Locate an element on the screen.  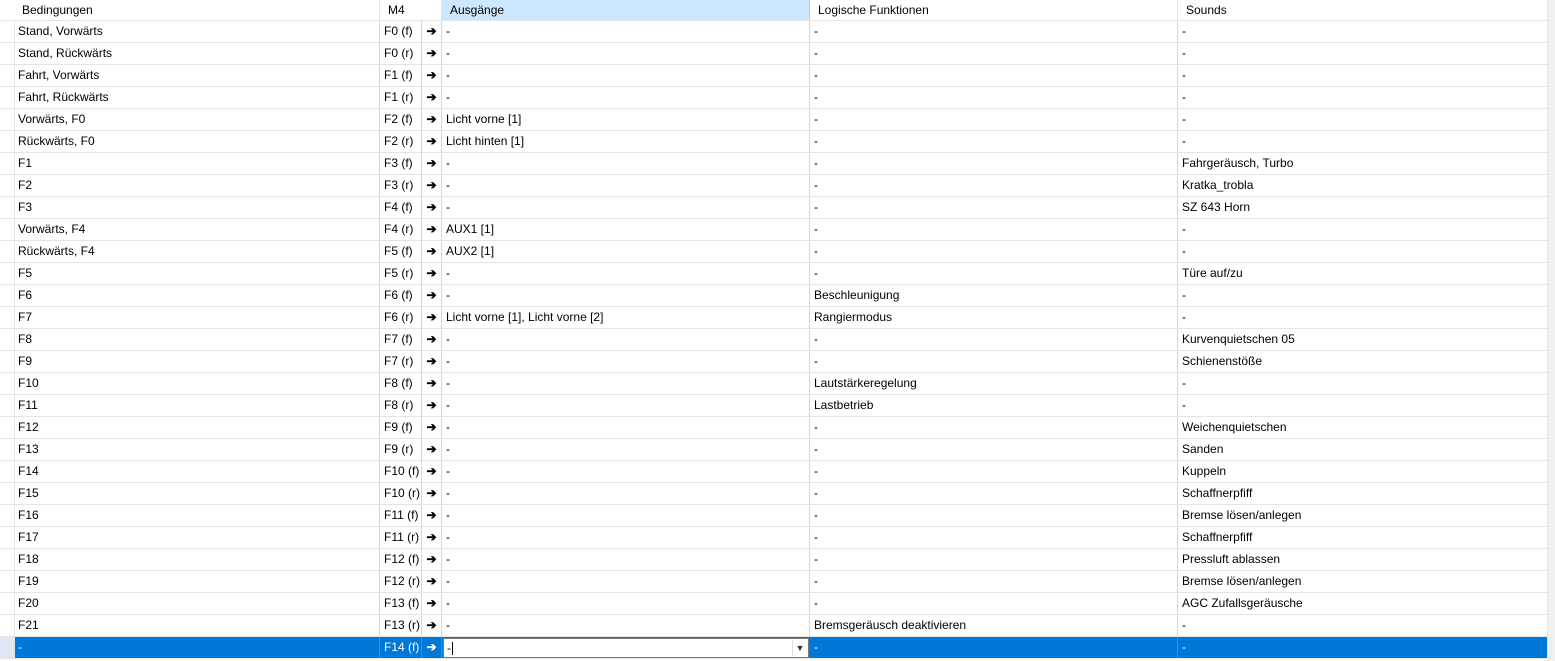
cell-bedingungen: Stand, Vorwärts is located at coordinates (197, 31).